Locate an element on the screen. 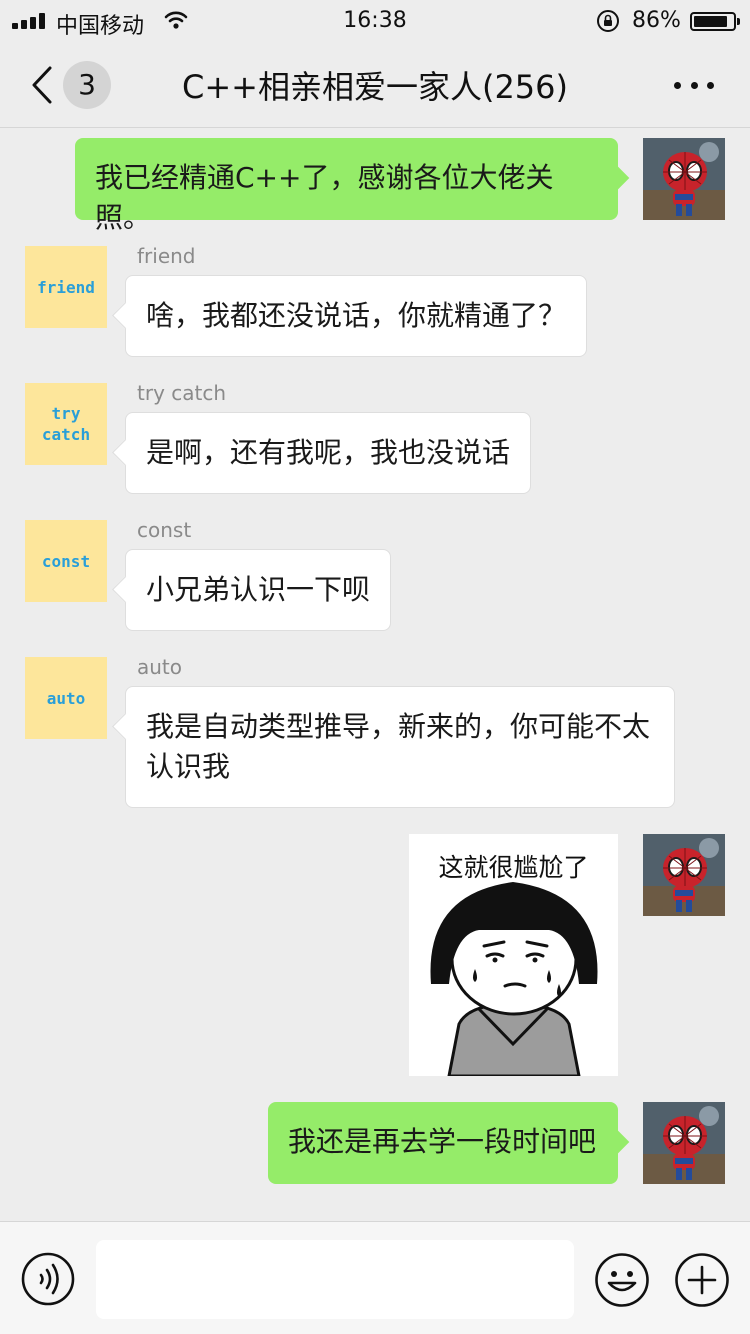 This screenshot has height=1334, width=750. message-input-bar is located at coordinates (375, 1277).